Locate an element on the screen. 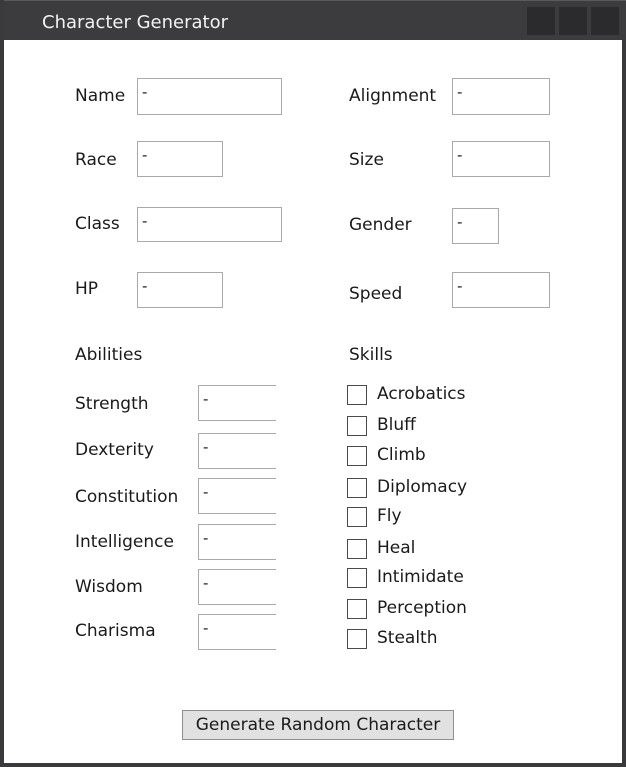 The image size is (626, 767). dexterity-label: Dexterity is located at coordinates (114, 450).